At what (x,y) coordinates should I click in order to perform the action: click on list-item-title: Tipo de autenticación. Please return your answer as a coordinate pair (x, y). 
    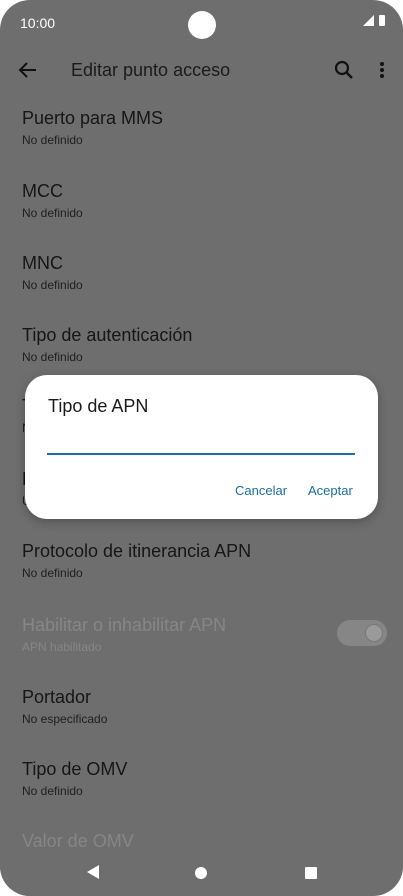
    Looking at the image, I should click on (107, 335).